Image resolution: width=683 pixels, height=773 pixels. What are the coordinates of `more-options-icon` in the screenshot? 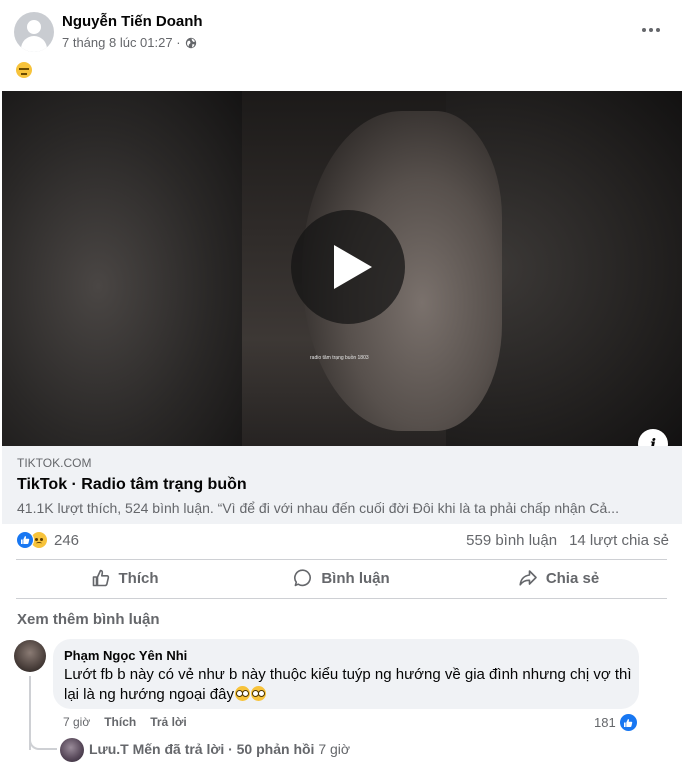 It's located at (651, 30).